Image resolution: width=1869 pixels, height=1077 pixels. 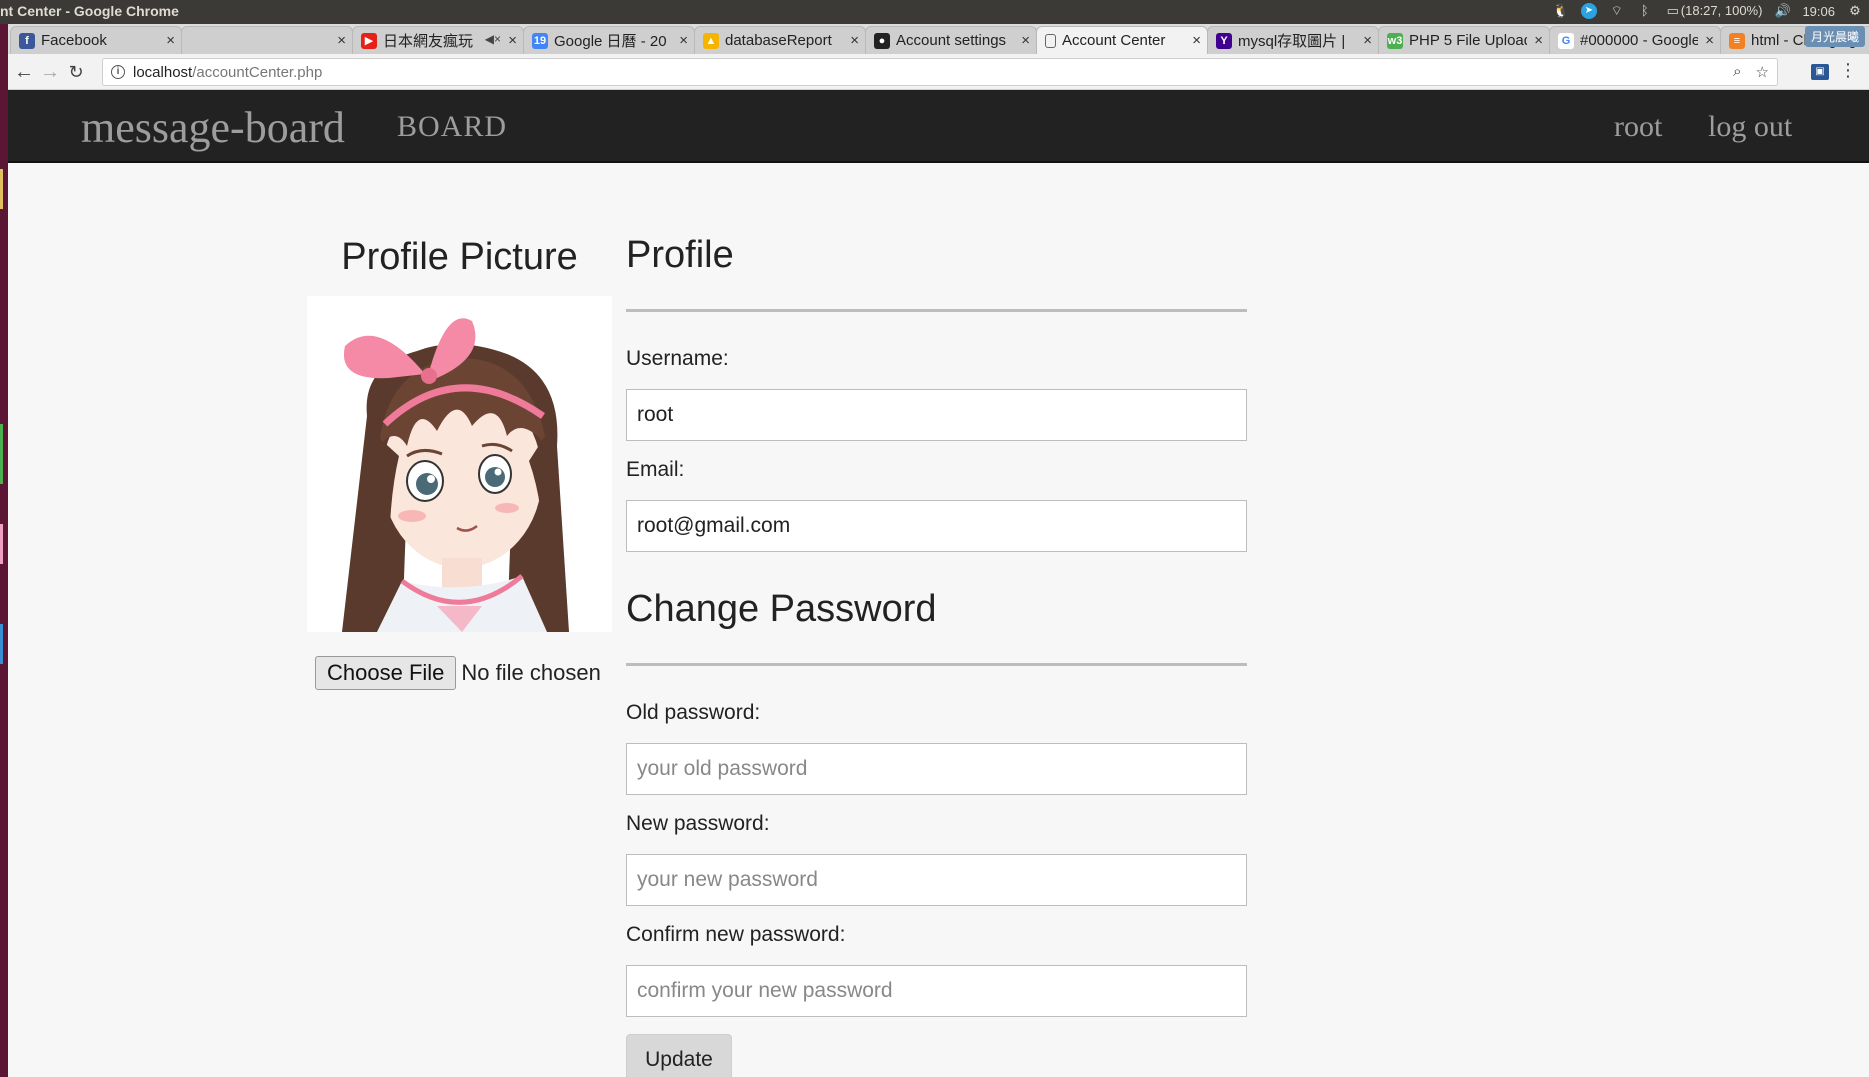 I want to click on gear-icon: ⚙, so click(x=1855, y=11).